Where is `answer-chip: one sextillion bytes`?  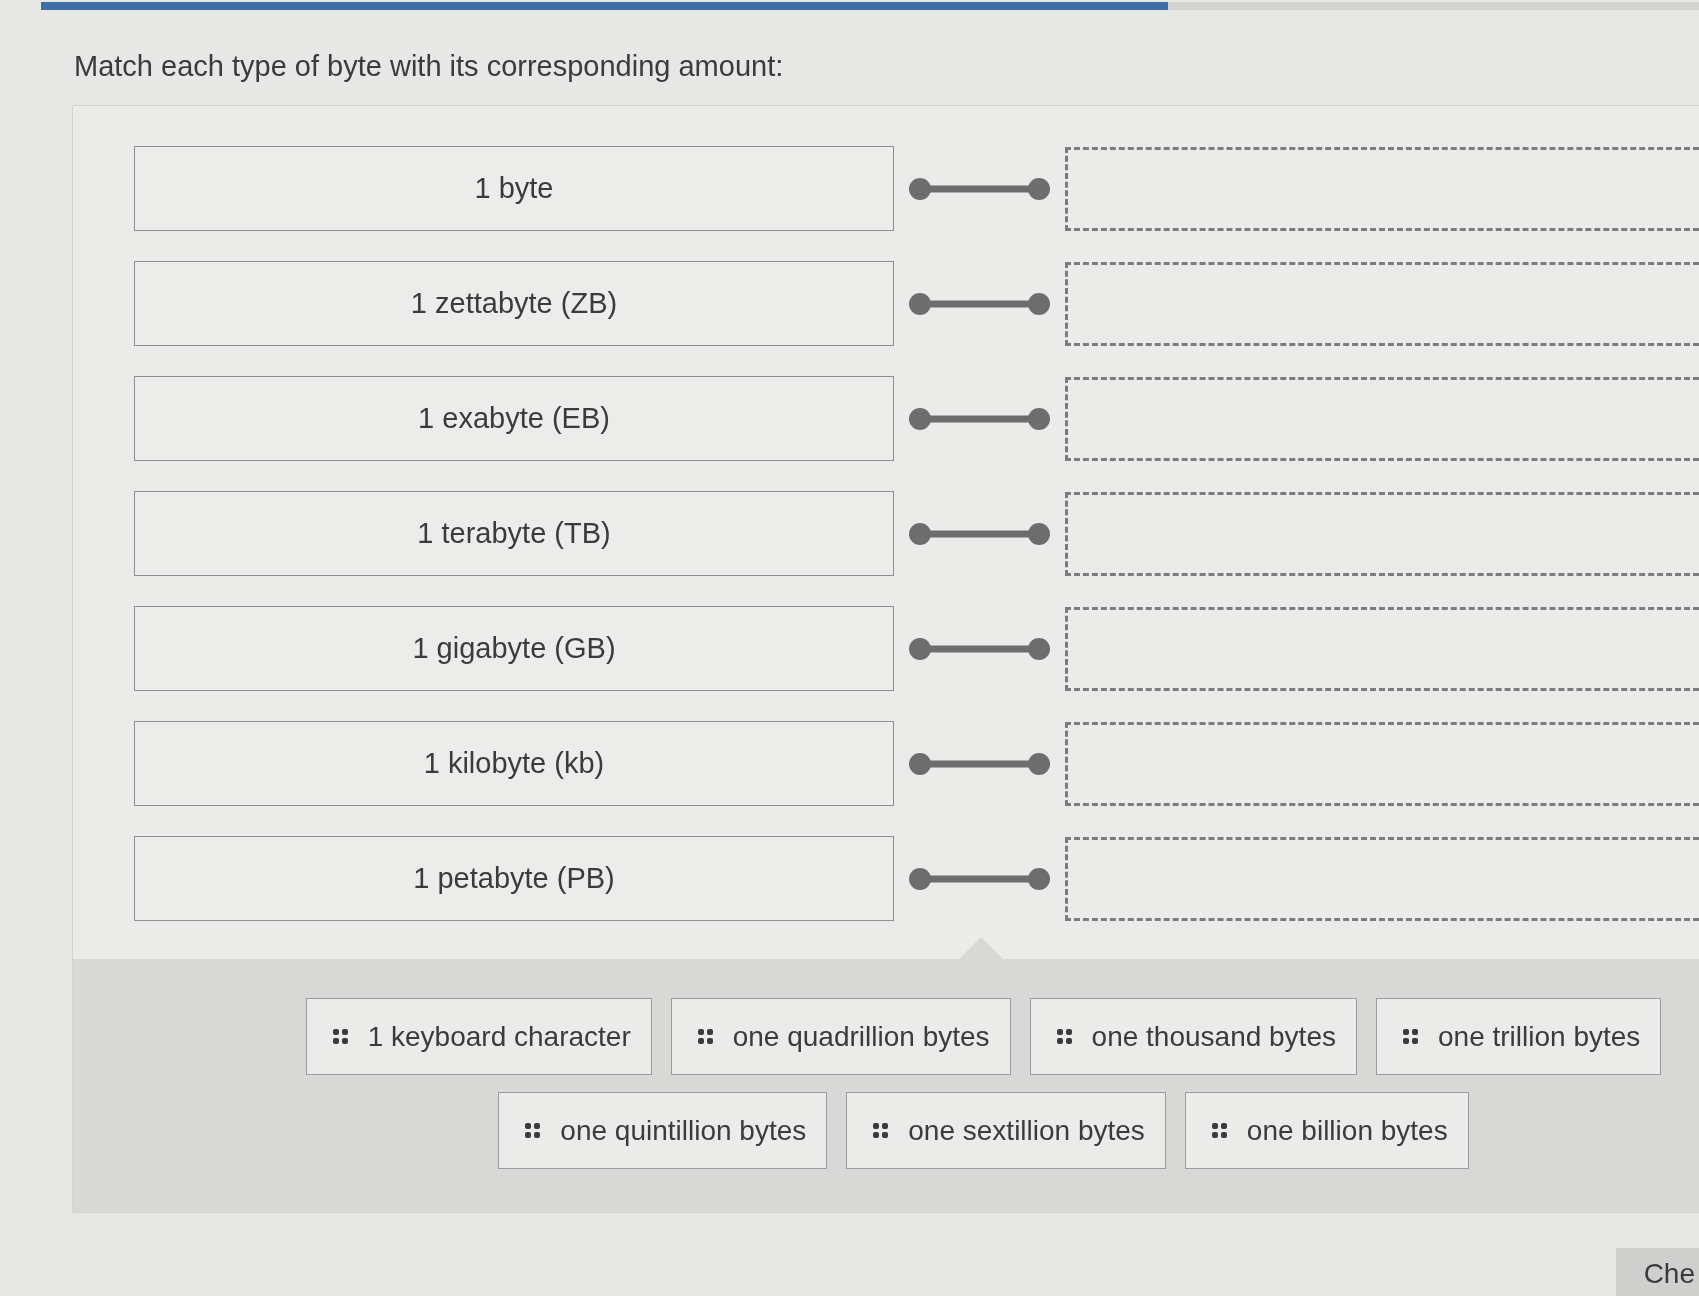
answer-chip: one sextillion bytes is located at coordinates (1006, 1130).